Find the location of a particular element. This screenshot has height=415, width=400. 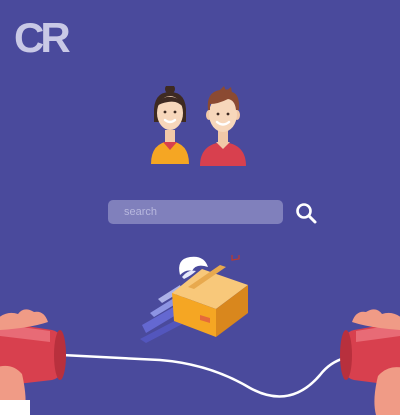

man-avatar-icon is located at coordinates (223, 126).